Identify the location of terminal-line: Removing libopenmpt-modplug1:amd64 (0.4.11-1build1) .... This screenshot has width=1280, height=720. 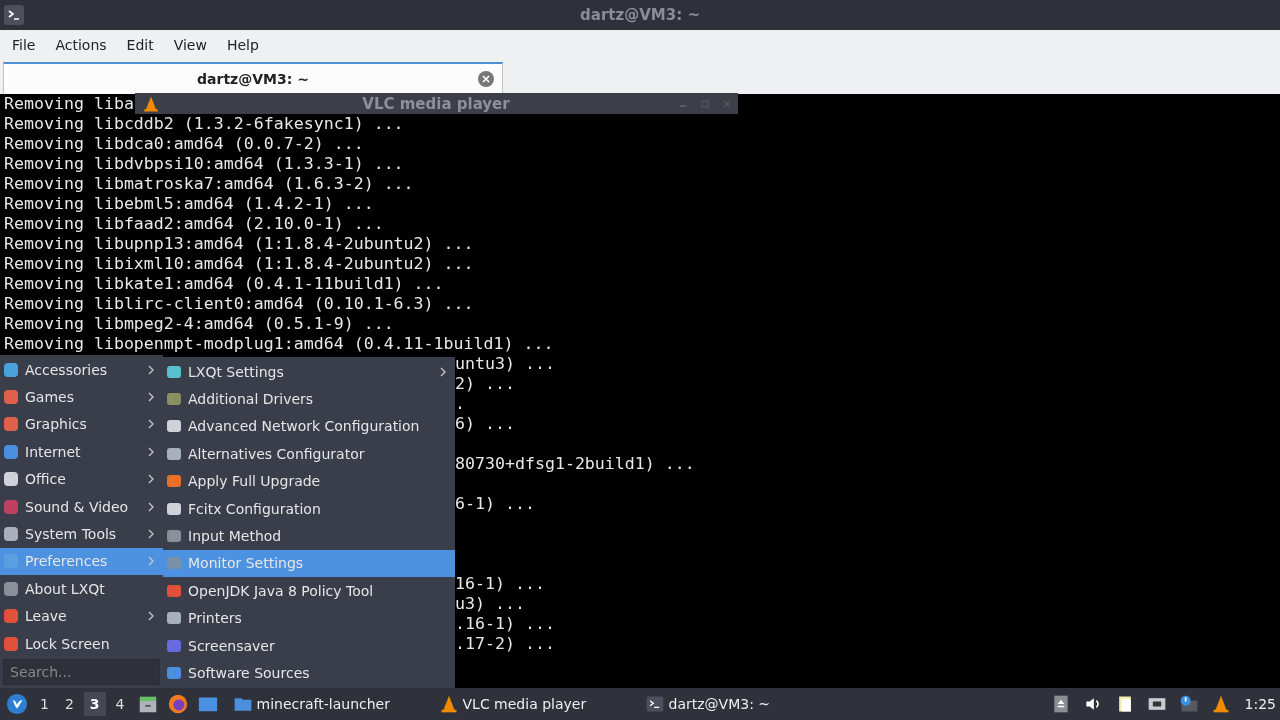
(279, 343).